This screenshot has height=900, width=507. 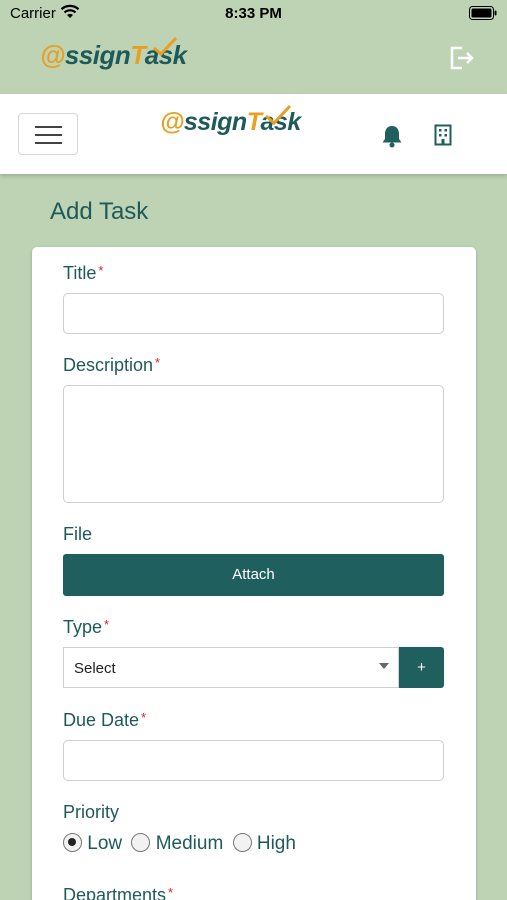 I want to click on nav-logo: @ssignTask, so click(x=230, y=120).